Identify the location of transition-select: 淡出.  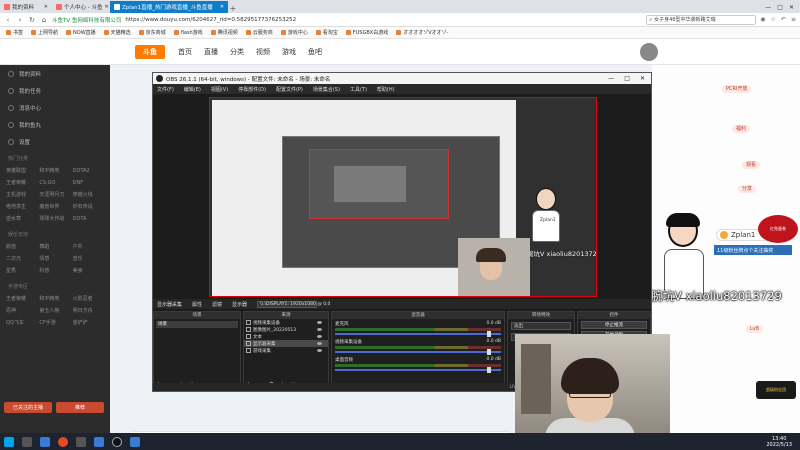
(541, 326).